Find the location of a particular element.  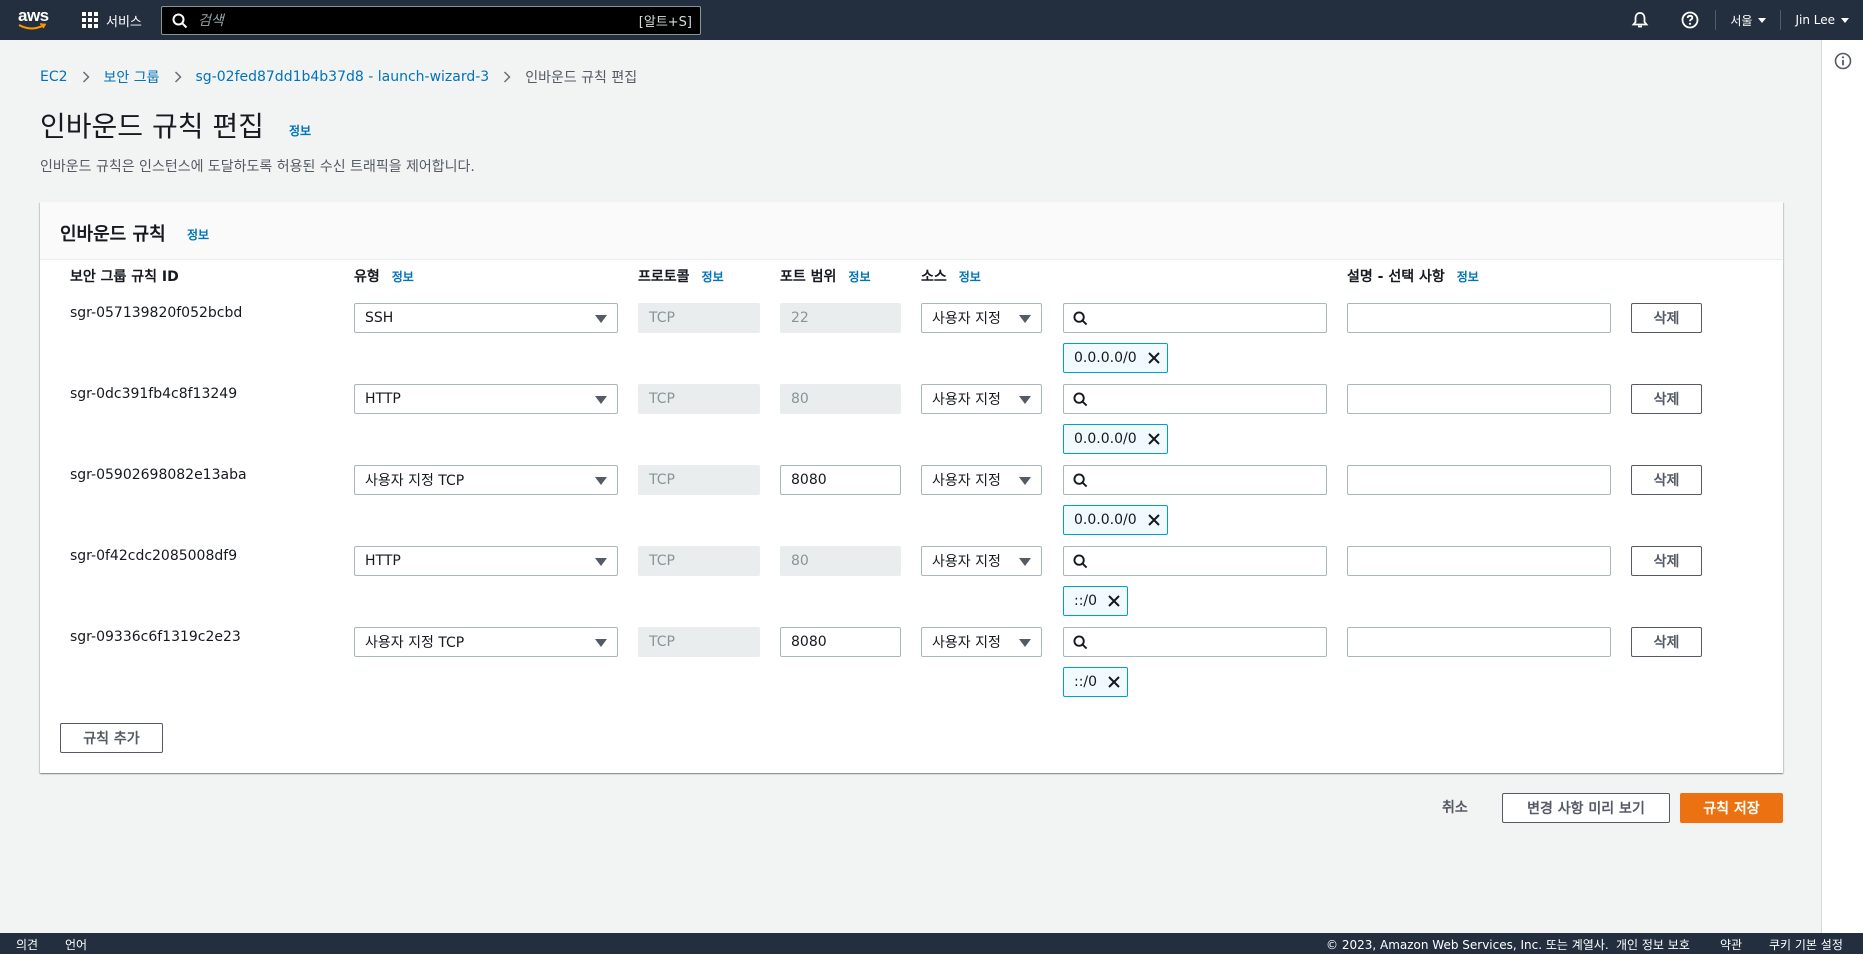

preview-changes-button: 변경 사항 미리 보기 is located at coordinates (1586, 808).